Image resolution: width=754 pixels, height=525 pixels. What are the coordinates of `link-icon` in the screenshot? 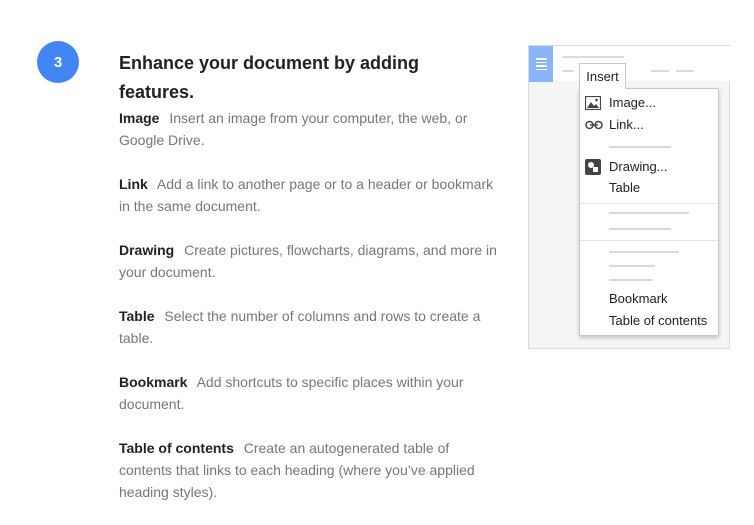 It's located at (594, 125).